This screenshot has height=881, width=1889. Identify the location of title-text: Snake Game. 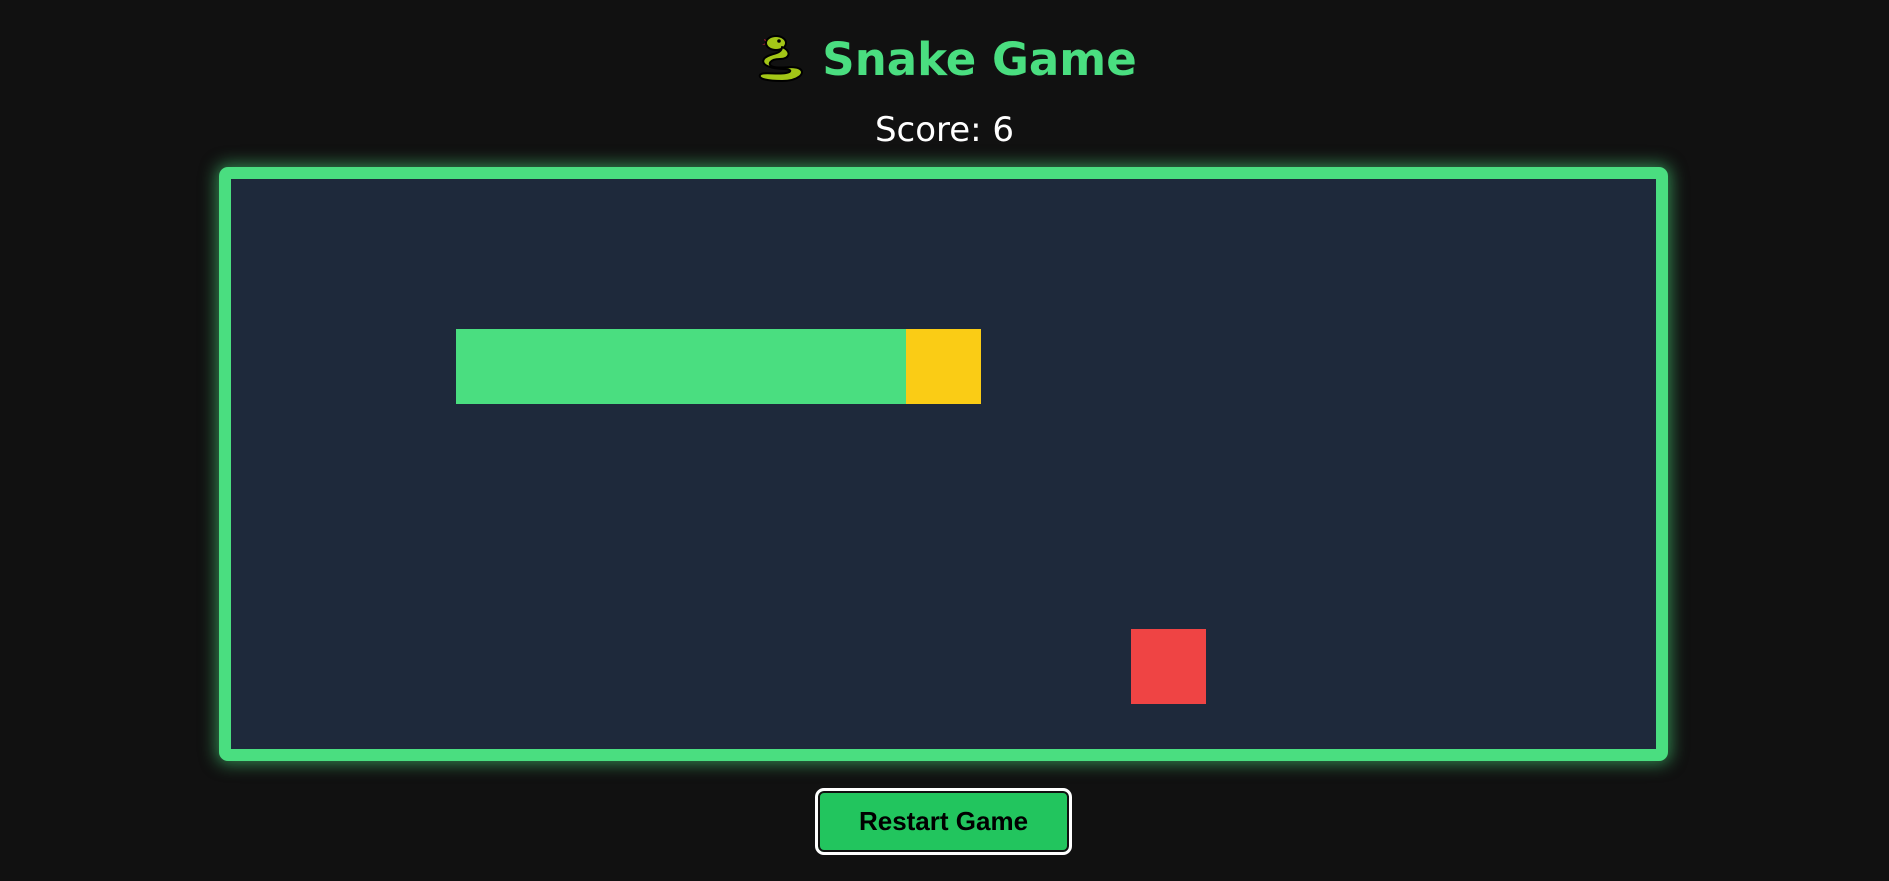
(979, 59).